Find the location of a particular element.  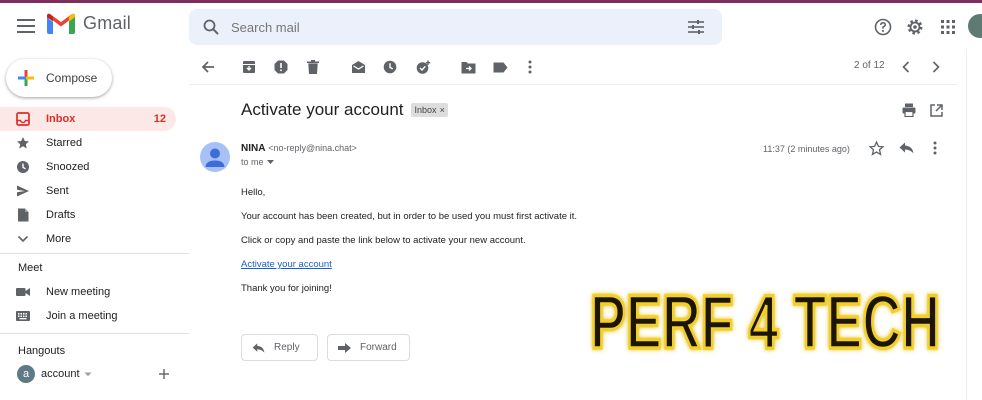

hangouts-account-label: account is located at coordinates (60, 374).